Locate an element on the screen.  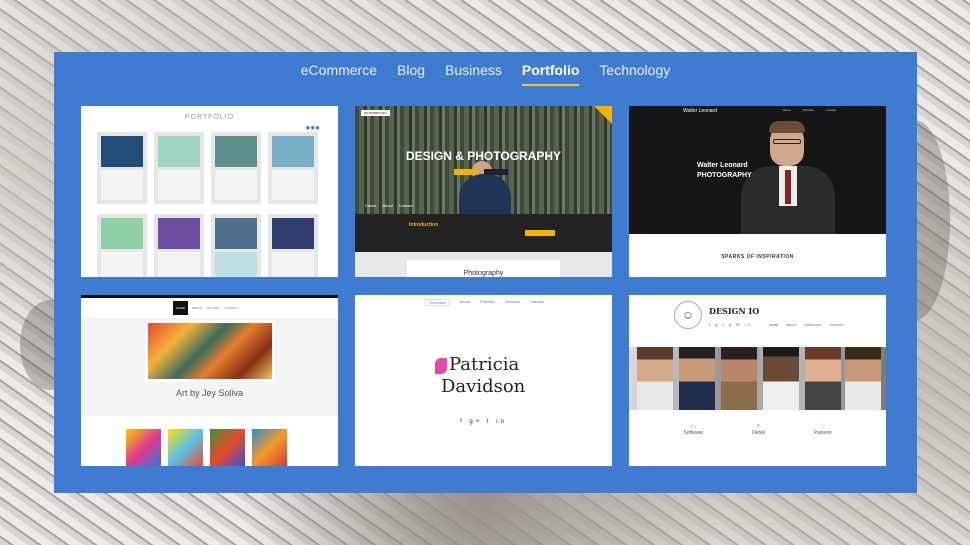
feature-label: Detail is located at coordinates (758, 433).